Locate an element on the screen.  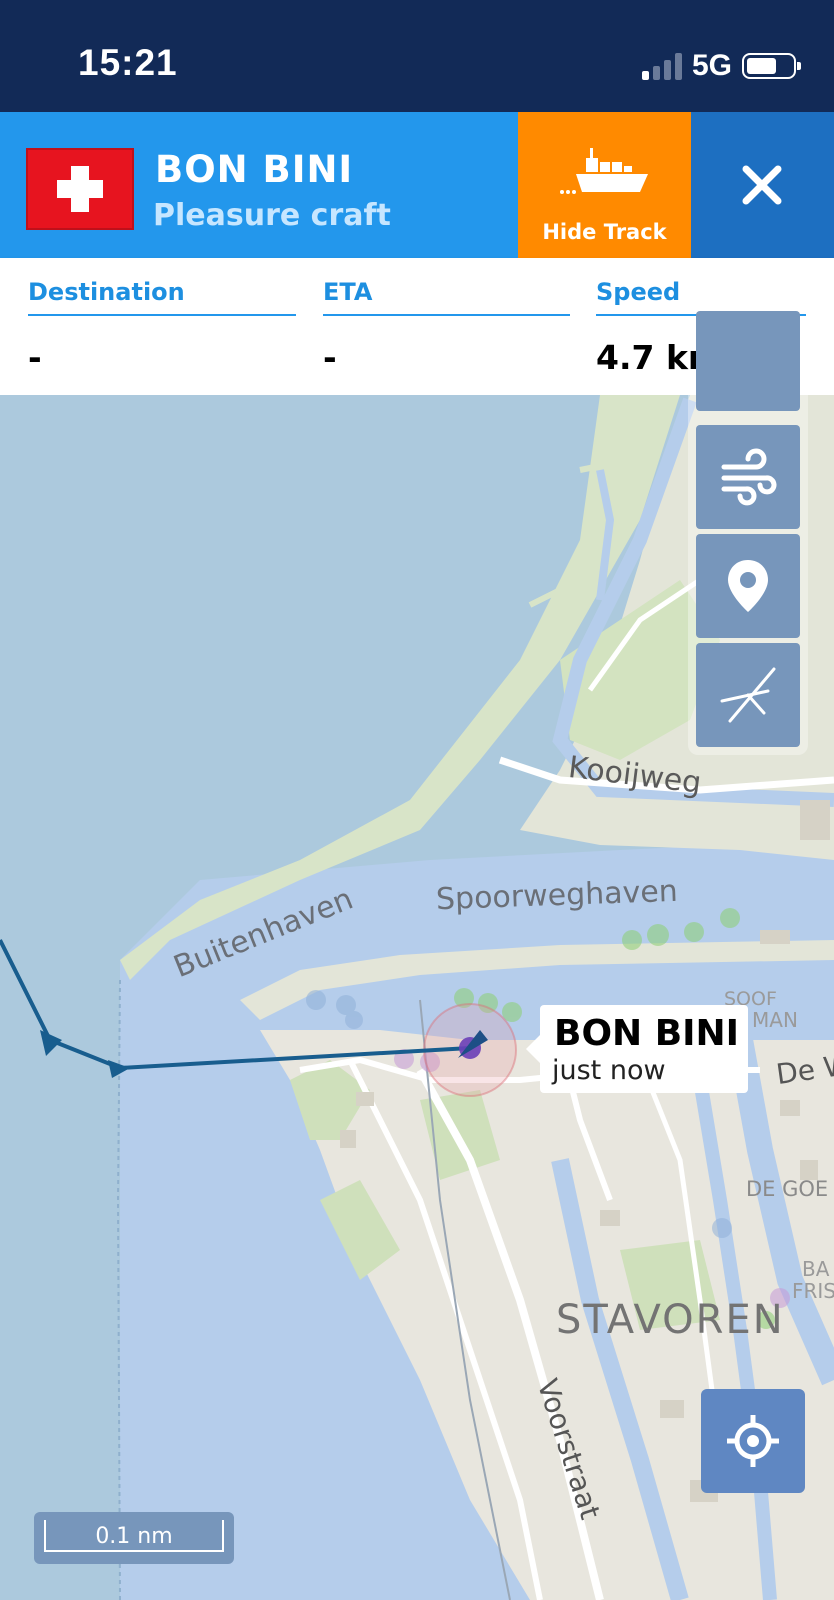
eta-value: - is located at coordinates (330, 357).